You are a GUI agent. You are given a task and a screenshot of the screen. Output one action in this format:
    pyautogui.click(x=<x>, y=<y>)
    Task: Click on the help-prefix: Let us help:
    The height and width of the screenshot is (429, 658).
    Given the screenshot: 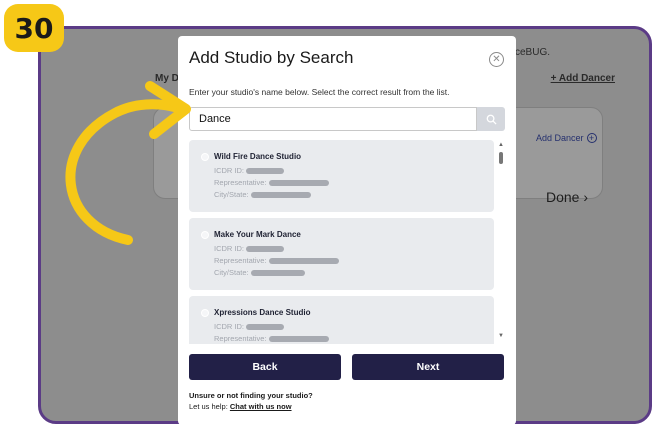 What is the action you would take?
    pyautogui.click(x=209, y=406)
    